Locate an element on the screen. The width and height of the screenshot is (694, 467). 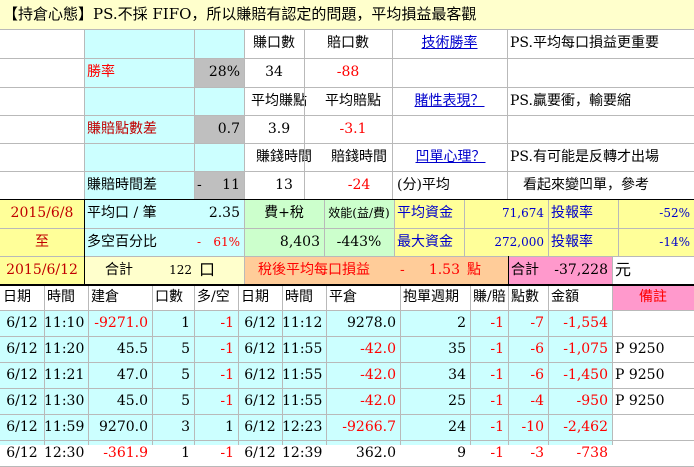
col-header-amount: 金額 is located at coordinates (580, 297).